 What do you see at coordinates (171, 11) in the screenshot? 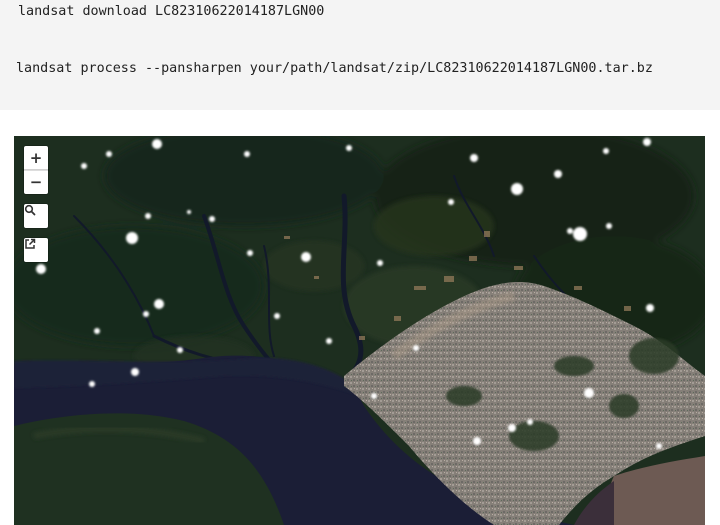
I see `download-command: landsat download LC82310622014187LGN00` at bounding box center [171, 11].